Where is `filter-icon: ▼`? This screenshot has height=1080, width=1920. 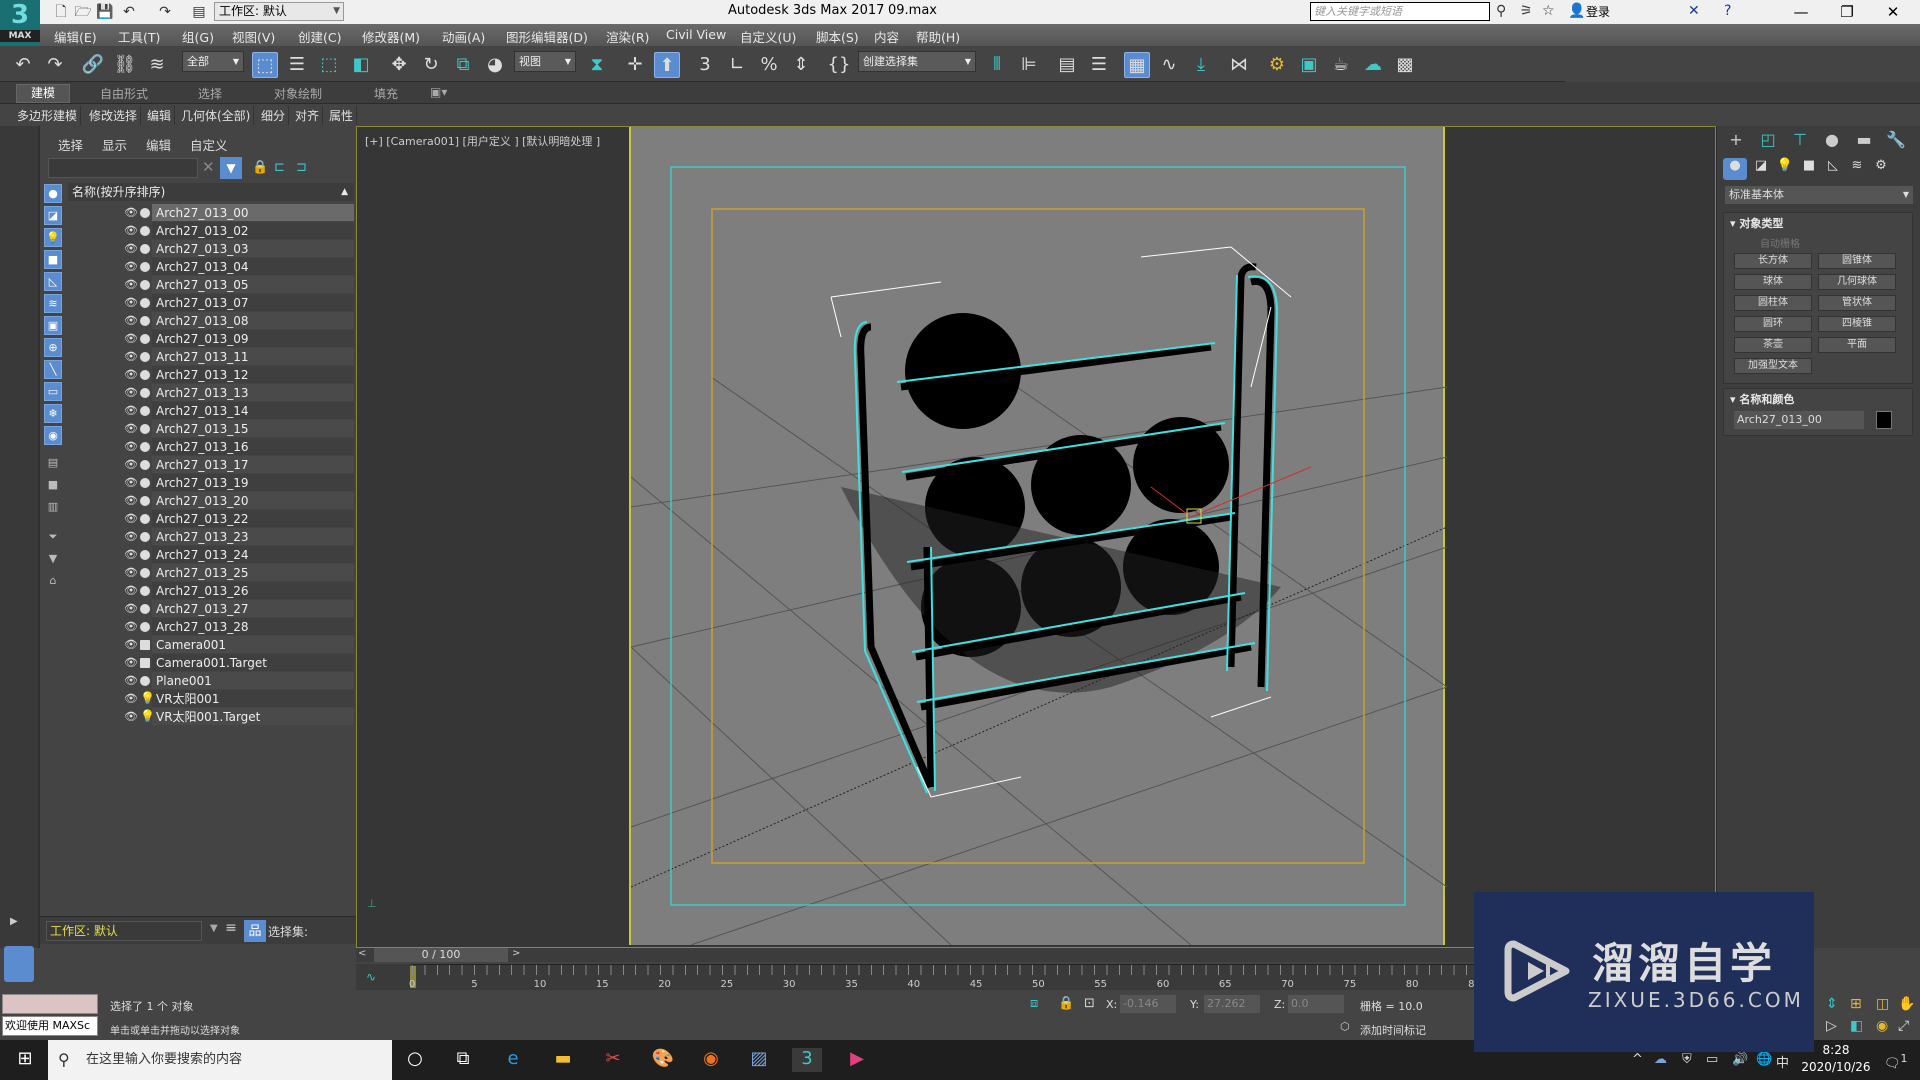
filter-icon: ▼ is located at coordinates (231, 168).